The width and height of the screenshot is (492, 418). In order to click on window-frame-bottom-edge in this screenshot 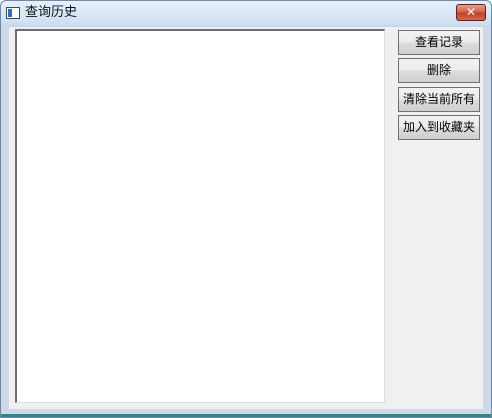, I will do `click(246, 415)`.